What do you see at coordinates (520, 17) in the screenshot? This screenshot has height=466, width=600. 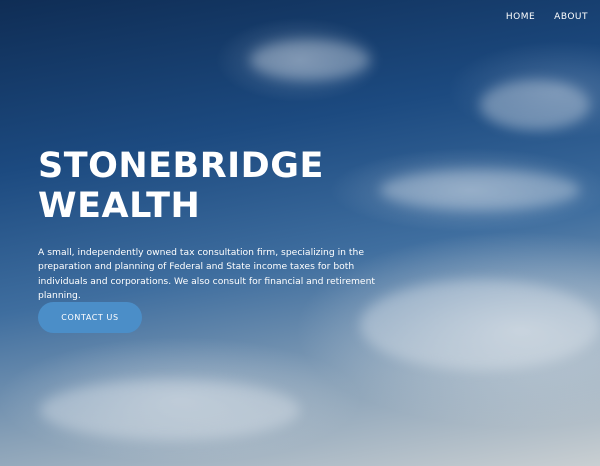 I see `nav-link-home: HOME` at bounding box center [520, 17].